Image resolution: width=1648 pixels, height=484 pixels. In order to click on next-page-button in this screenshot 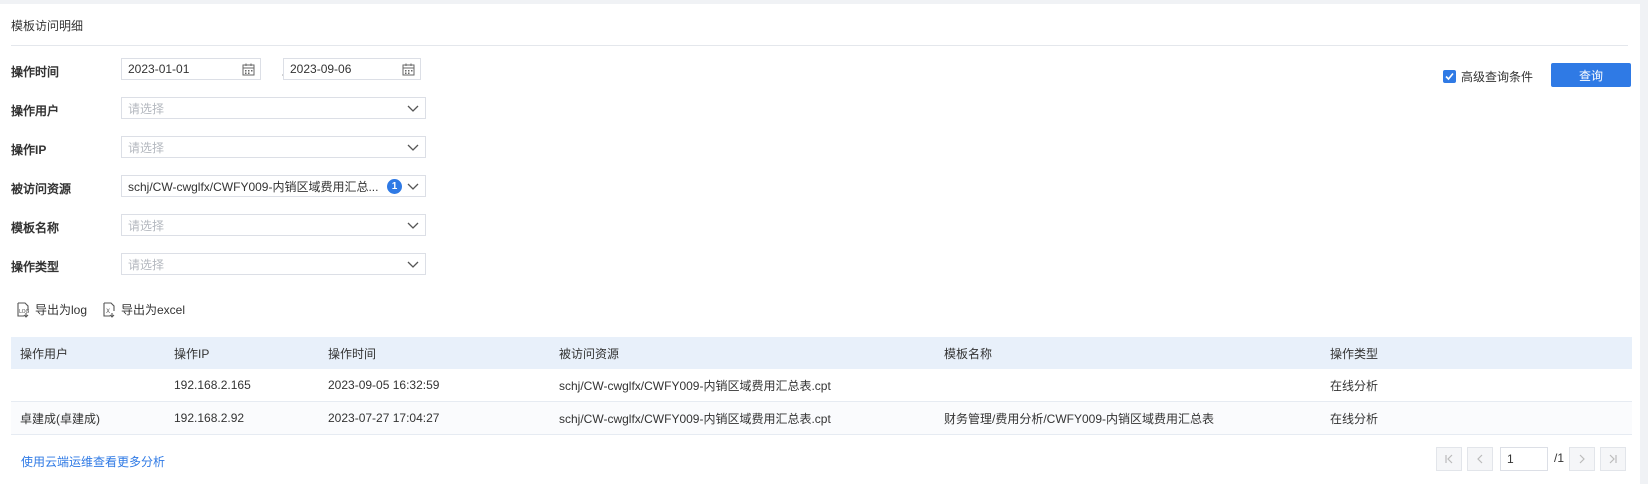, I will do `click(1582, 459)`.